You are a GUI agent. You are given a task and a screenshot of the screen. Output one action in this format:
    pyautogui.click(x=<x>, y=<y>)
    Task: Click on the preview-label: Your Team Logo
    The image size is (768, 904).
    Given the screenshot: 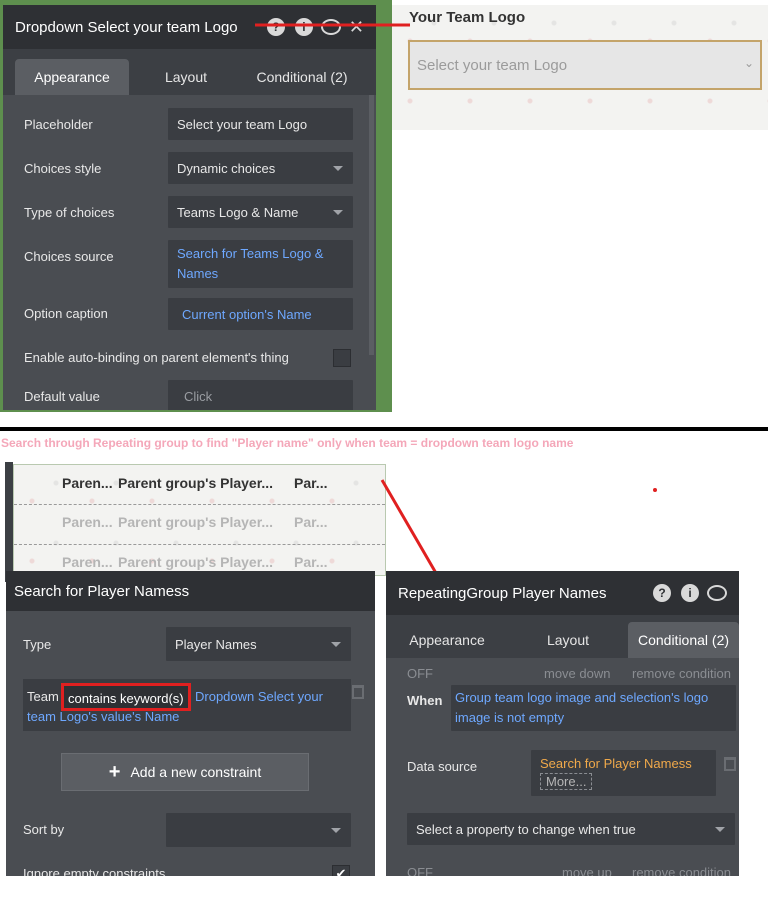 What is the action you would take?
    pyautogui.click(x=467, y=17)
    